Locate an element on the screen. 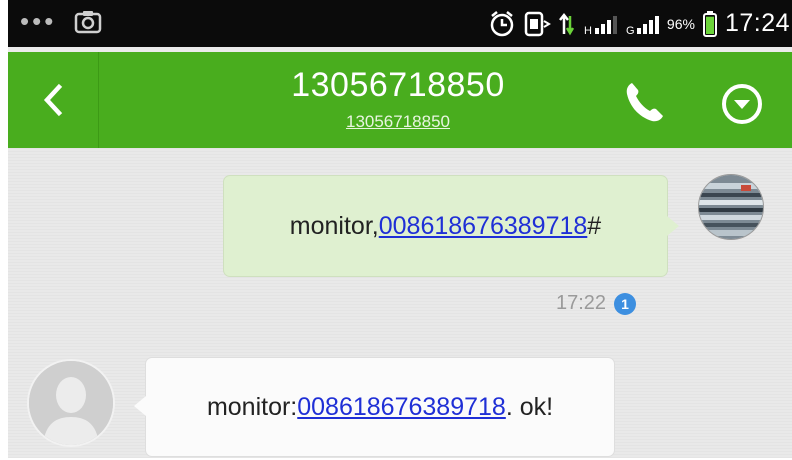  contact-avatar is located at coordinates (71, 403).